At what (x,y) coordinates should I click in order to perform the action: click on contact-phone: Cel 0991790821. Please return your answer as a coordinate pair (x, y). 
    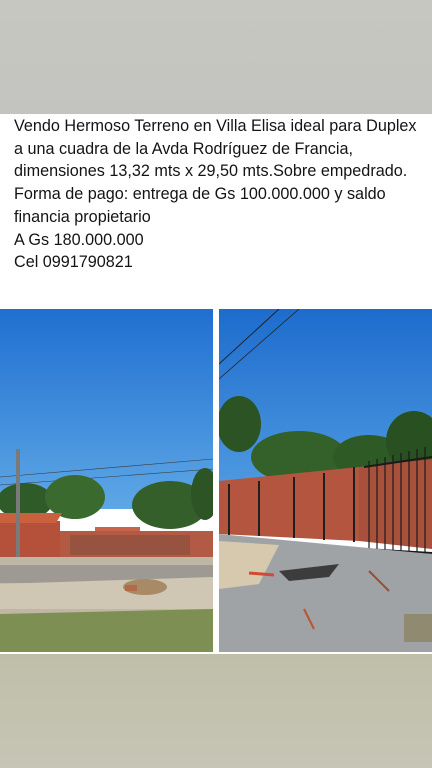
    Looking at the image, I should click on (73, 262).